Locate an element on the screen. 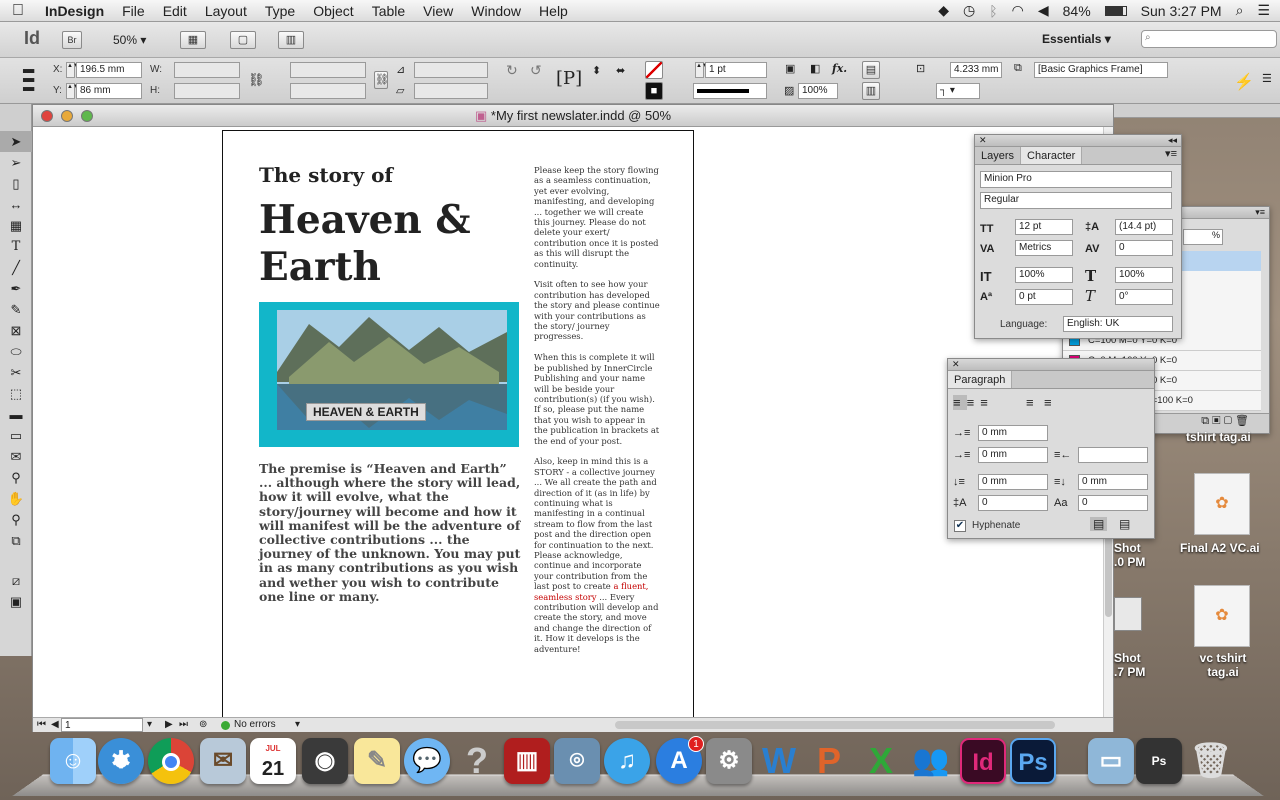  hero-image-frame: HEAVEN & EARTH is located at coordinates (389, 374).